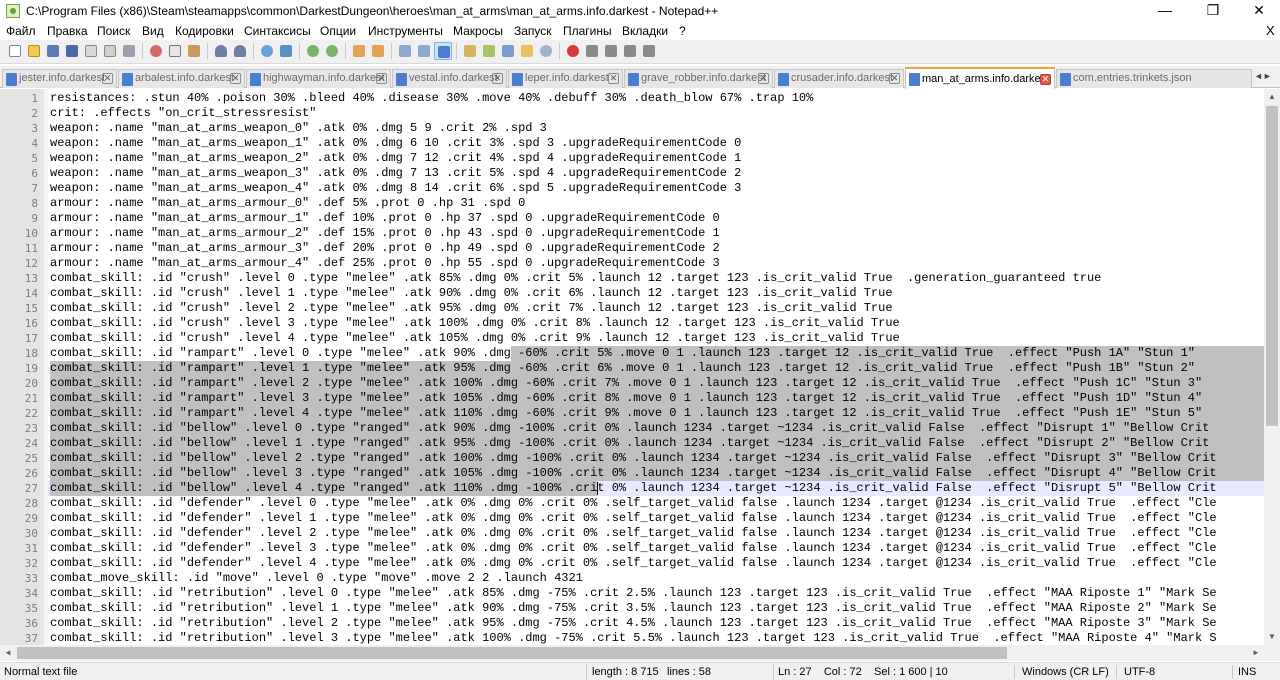  What do you see at coordinates (546, 51) in the screenshot?
I see `monitoring-eye-icon` at bounding box center [546, 51].